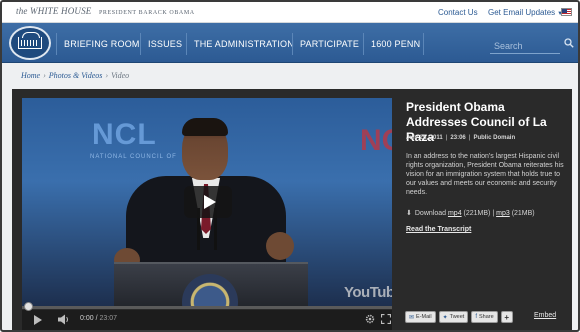  I want to click on backdrop-ncl-text: NCL, so click(124, 134).